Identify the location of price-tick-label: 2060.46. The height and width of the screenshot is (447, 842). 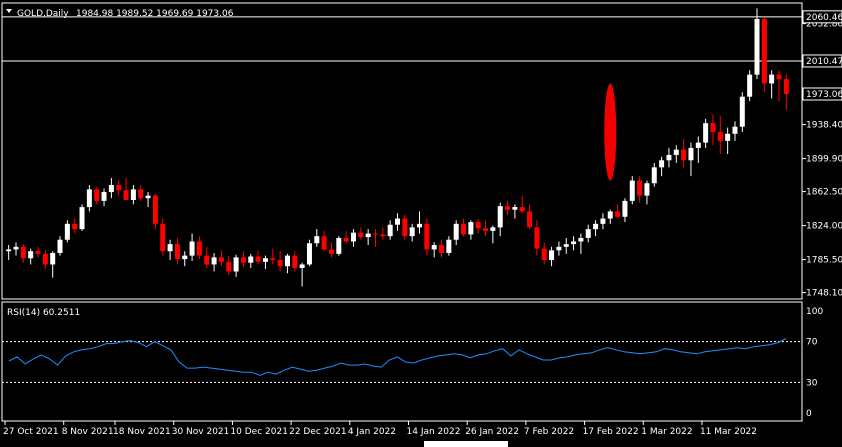
(824, 18).